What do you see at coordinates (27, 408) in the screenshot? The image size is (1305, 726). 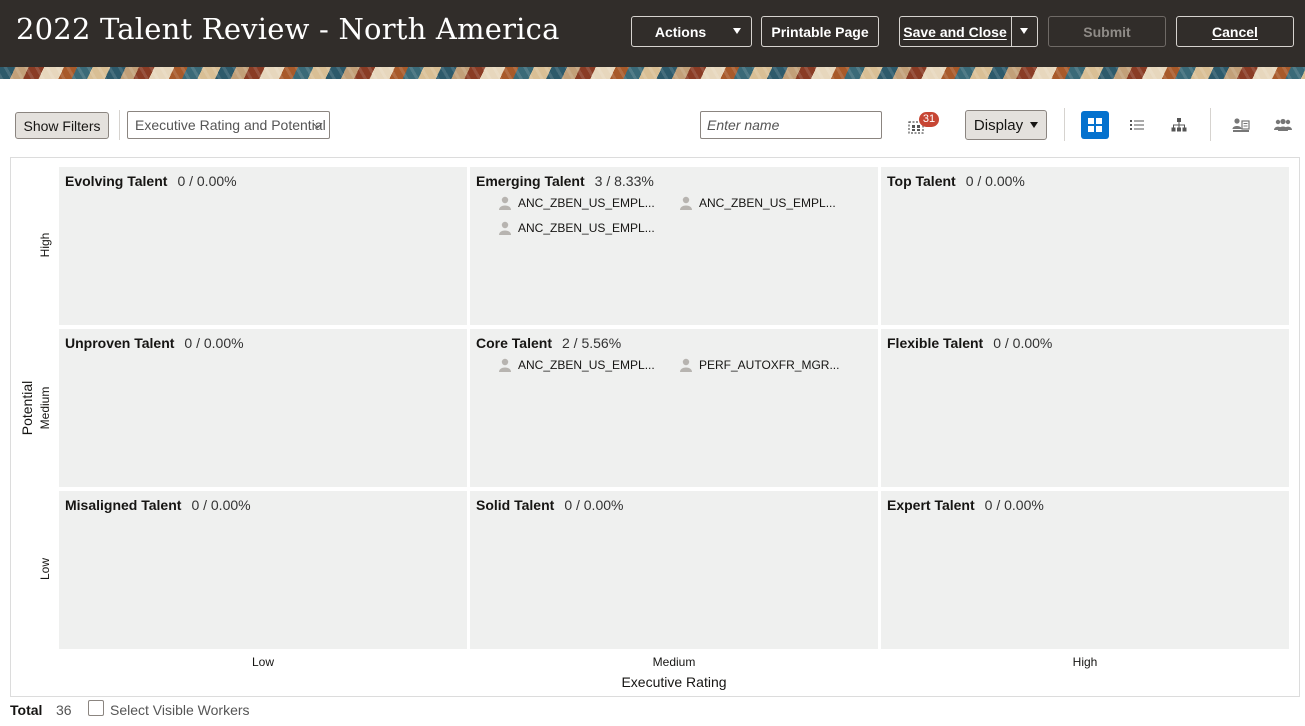 I see `y-axis-title: Potential` at bounding box center [27, 408].